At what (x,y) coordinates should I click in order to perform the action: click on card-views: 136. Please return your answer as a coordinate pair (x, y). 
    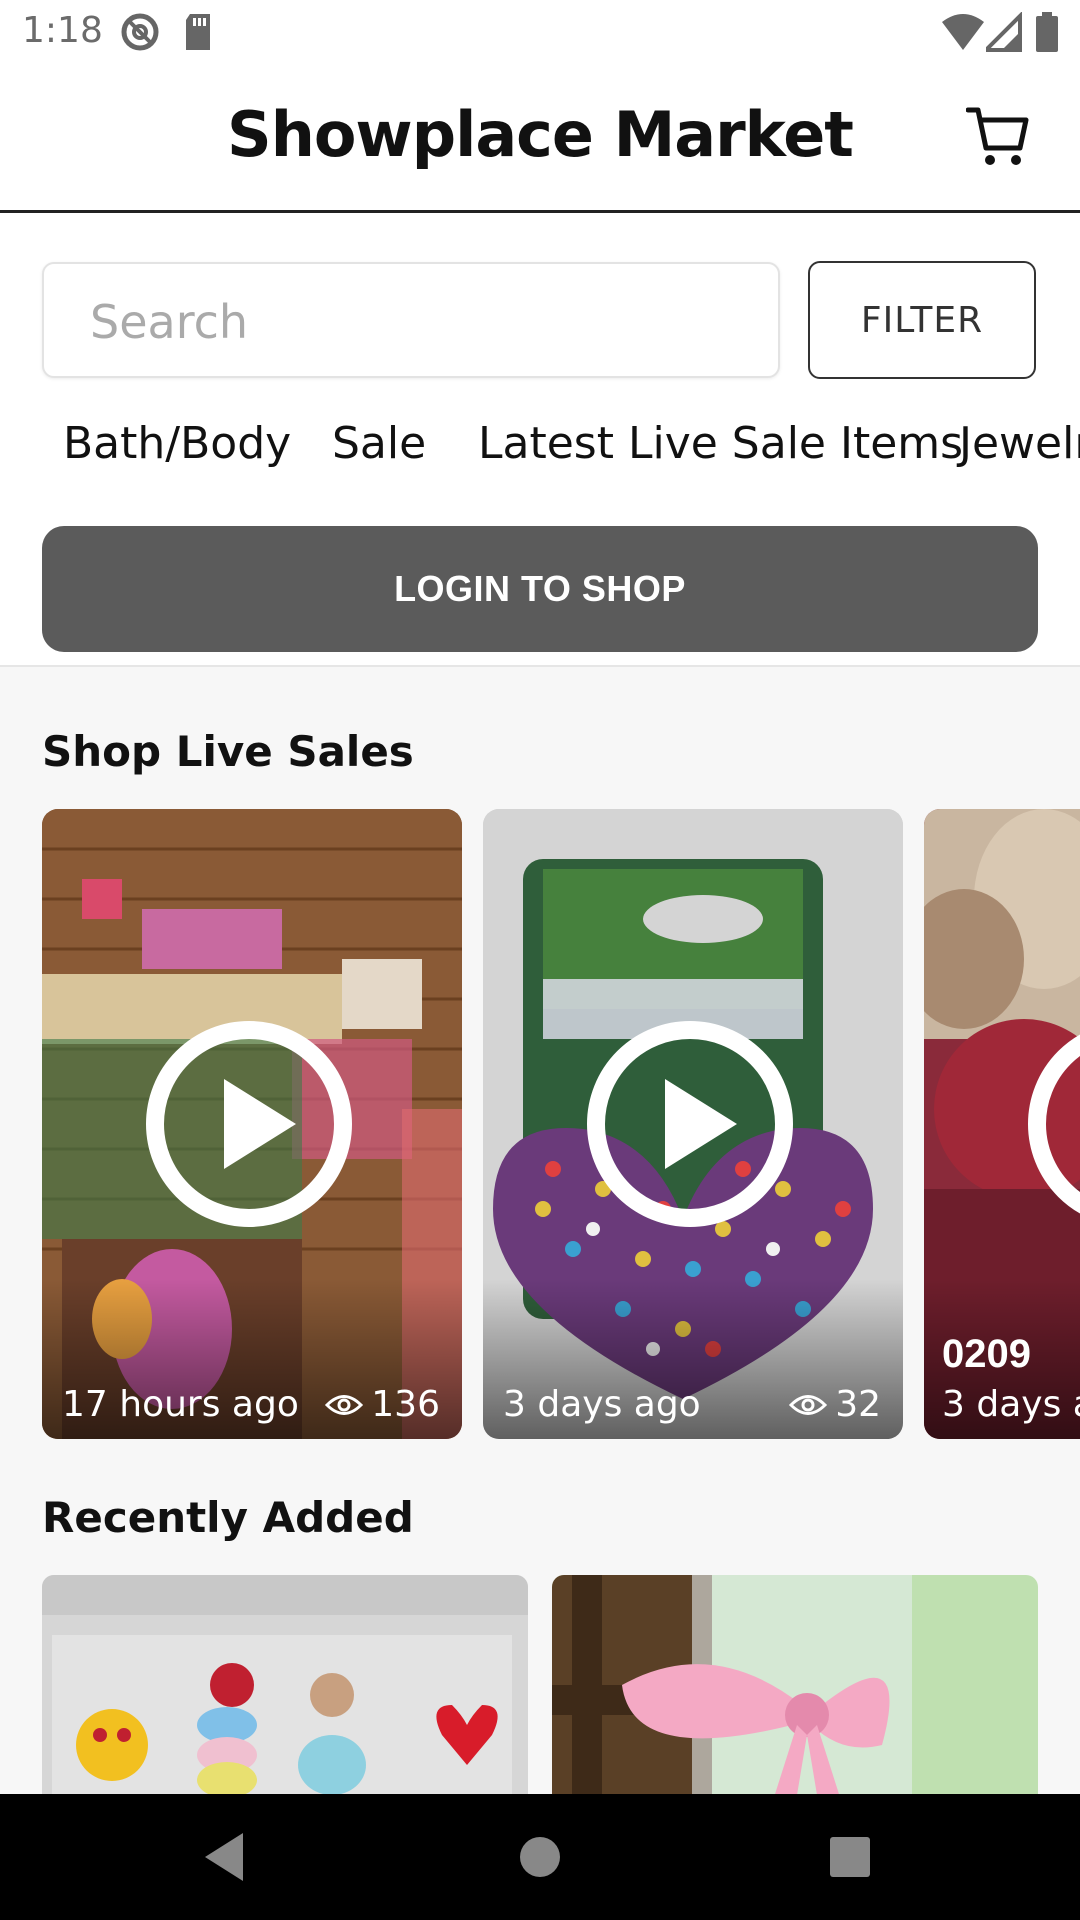
    Looking at the image, I should click on (382, 1404).